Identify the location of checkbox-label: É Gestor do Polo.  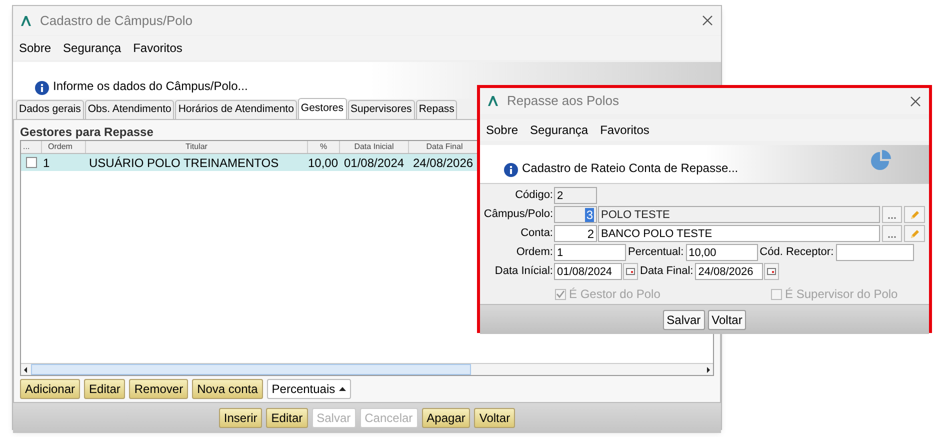
(614, 294).